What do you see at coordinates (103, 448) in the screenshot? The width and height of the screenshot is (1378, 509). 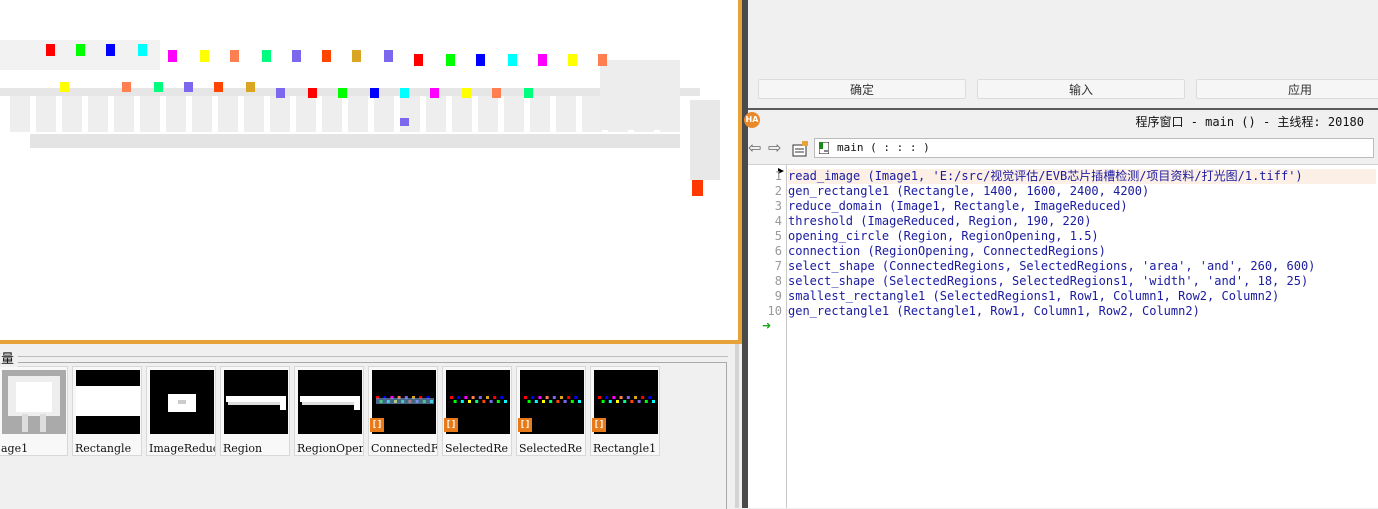 I see `variable-label: Rectangle` at bounding box center [103, 448].